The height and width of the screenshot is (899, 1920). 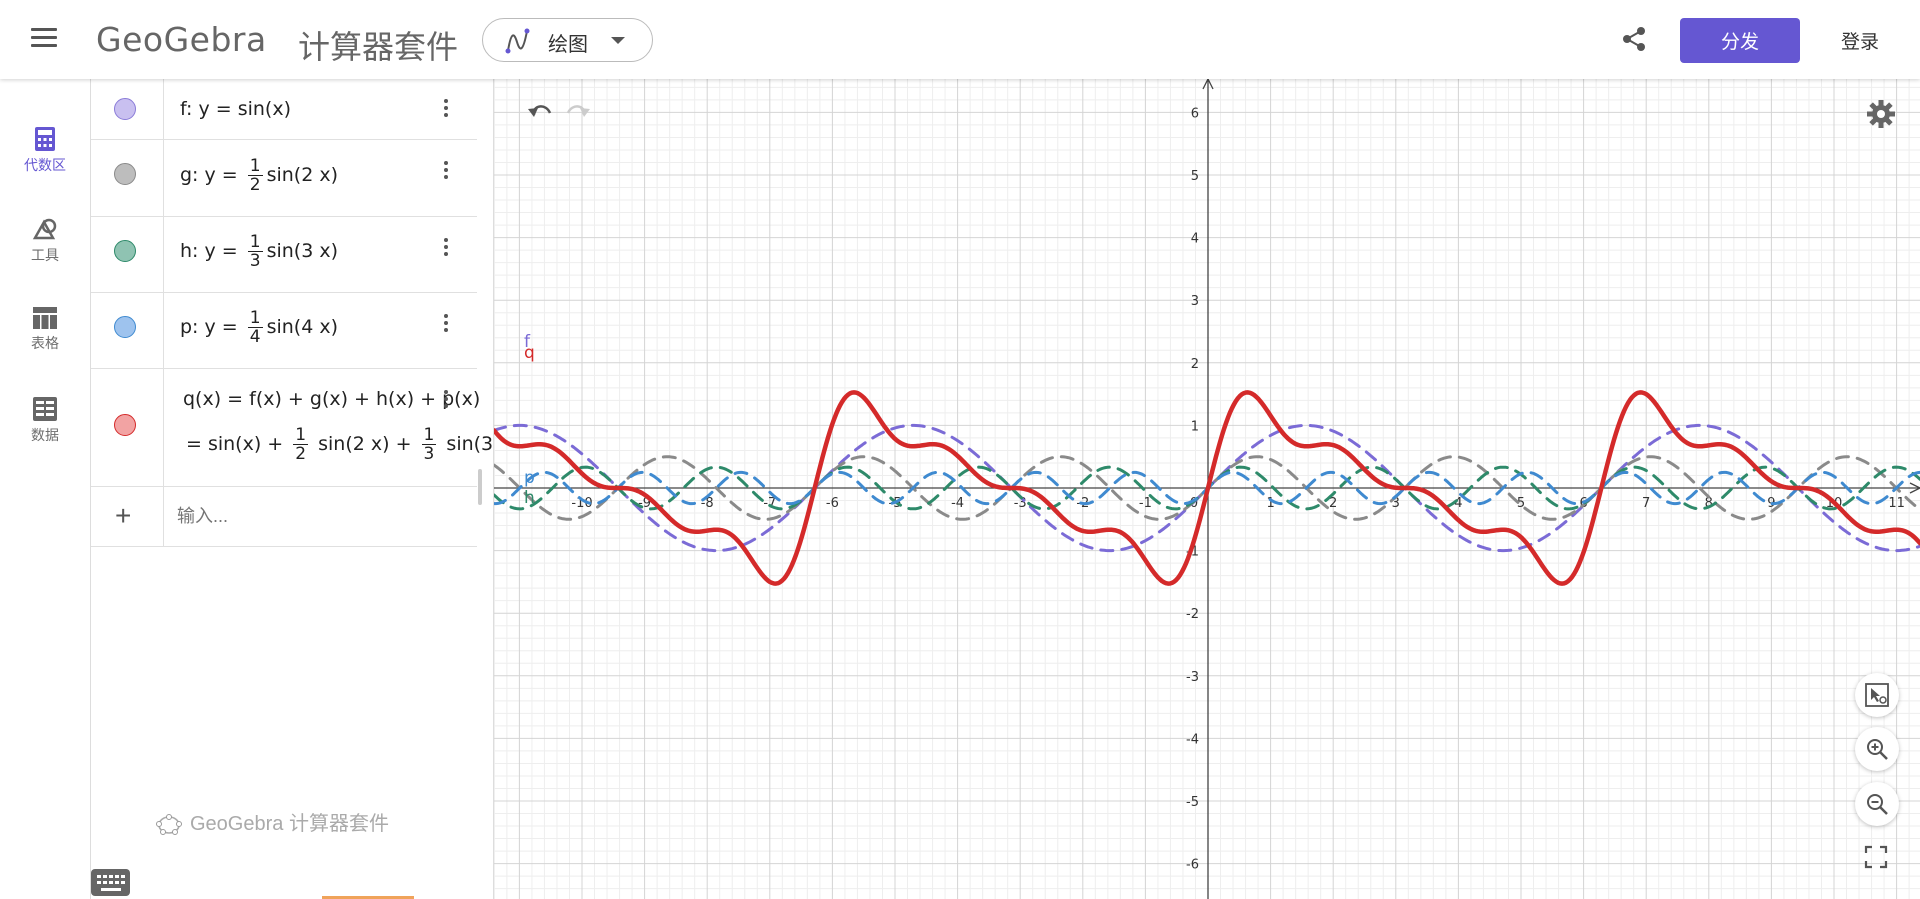 I want to click on x-tick-label: -6, so click(x=832, y=503).